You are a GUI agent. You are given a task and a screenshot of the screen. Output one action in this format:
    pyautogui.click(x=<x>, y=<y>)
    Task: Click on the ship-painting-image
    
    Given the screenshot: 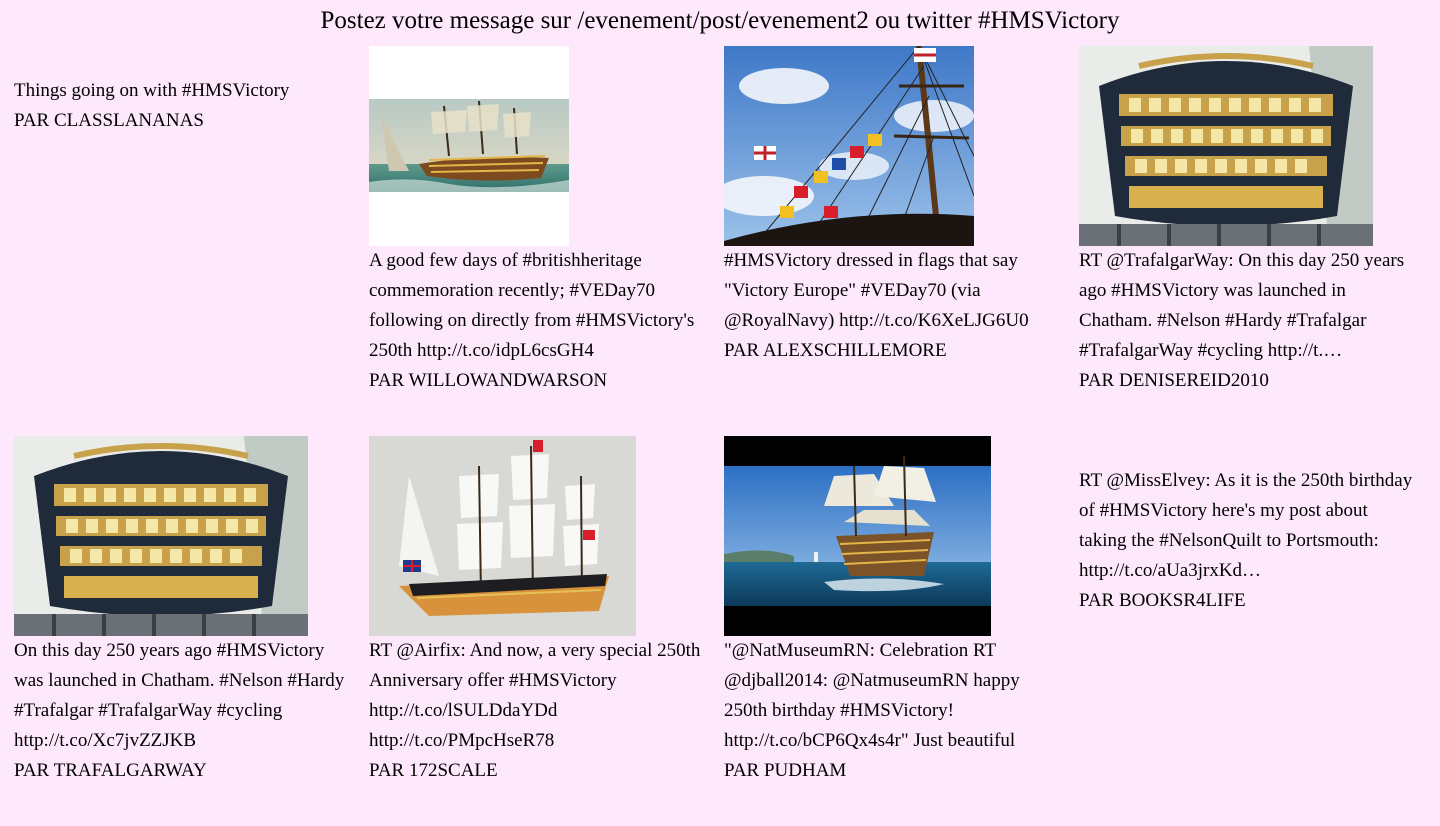 What is the action you would take?
    pyautogui.click(x=469, y=145)
    